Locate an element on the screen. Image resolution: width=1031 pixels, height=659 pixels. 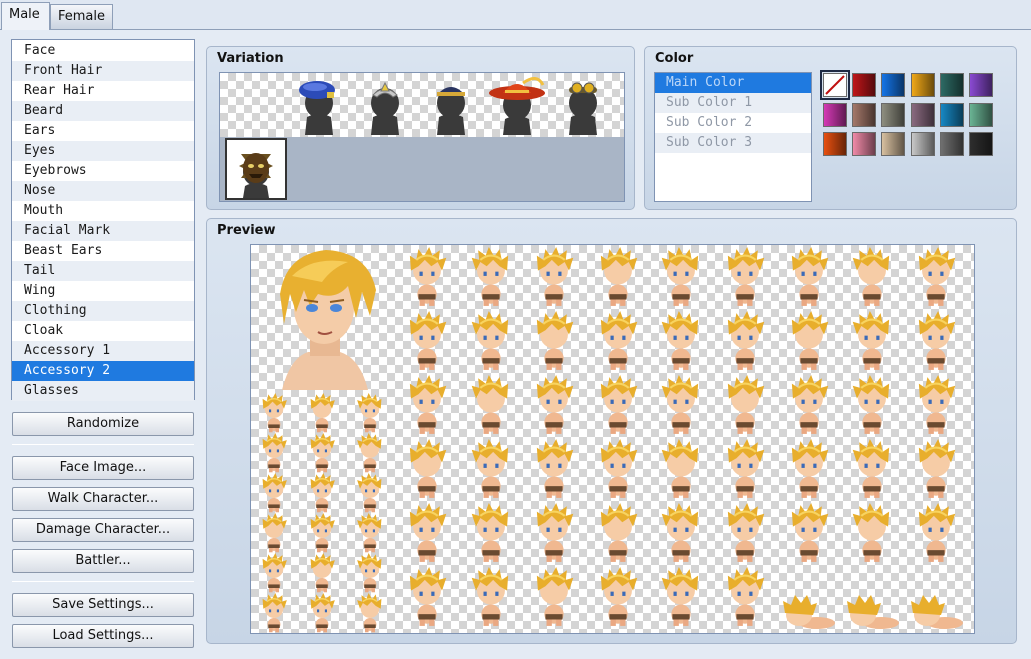
parts-item-beard: Beard is located at coordinates (103, 111).